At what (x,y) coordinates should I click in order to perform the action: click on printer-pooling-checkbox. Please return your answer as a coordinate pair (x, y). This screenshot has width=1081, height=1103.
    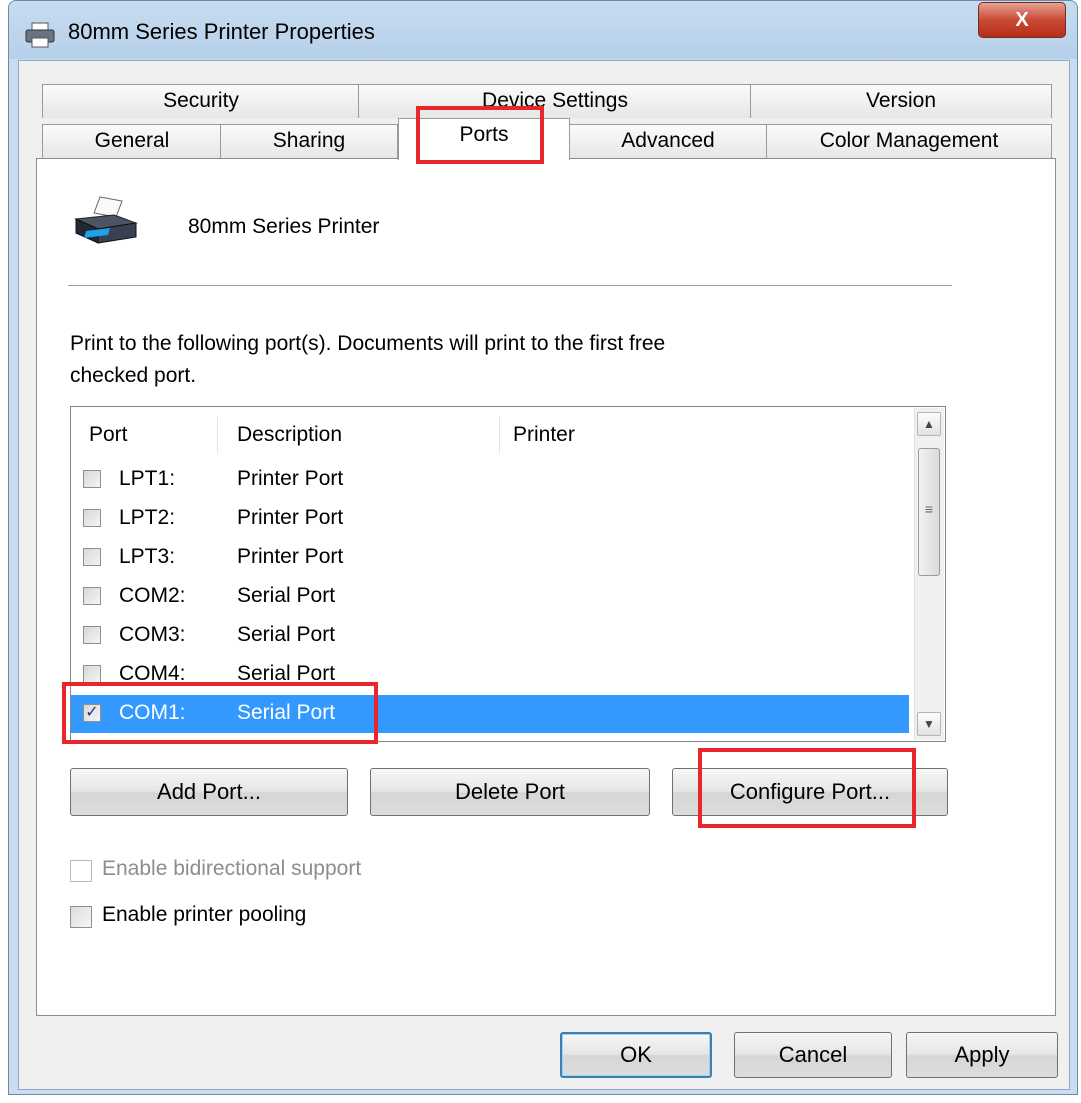
    Looking at the image, I should click on (81, 917).